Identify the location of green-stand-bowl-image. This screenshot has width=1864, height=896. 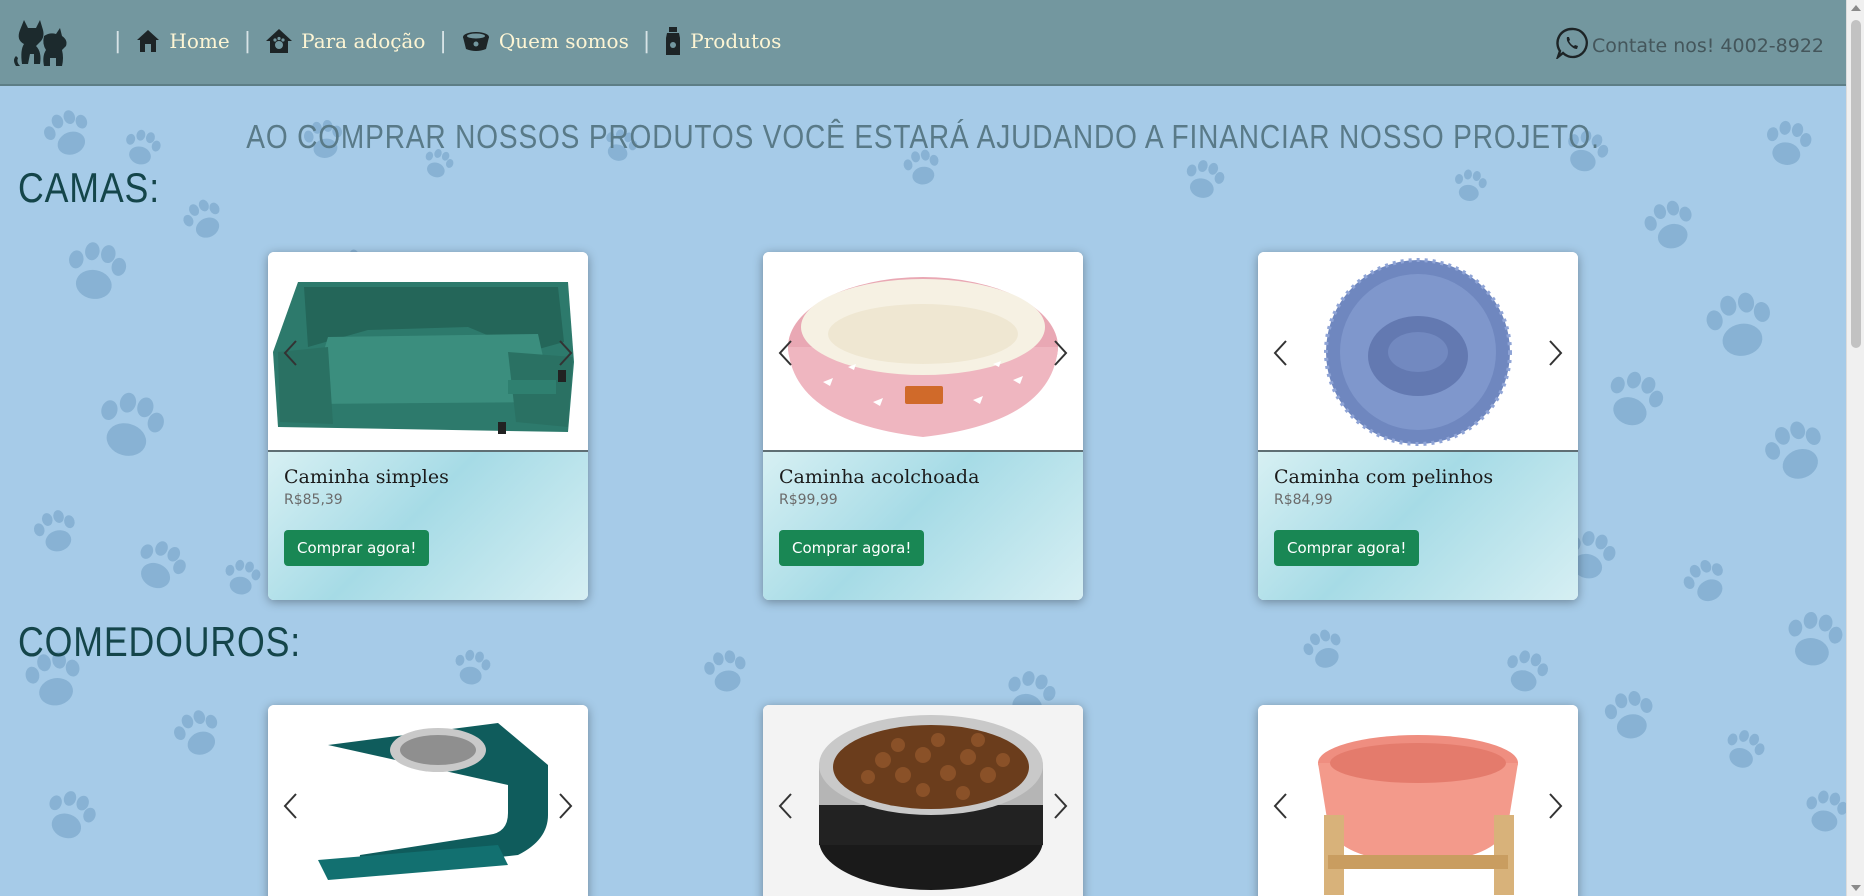
(433, 801).